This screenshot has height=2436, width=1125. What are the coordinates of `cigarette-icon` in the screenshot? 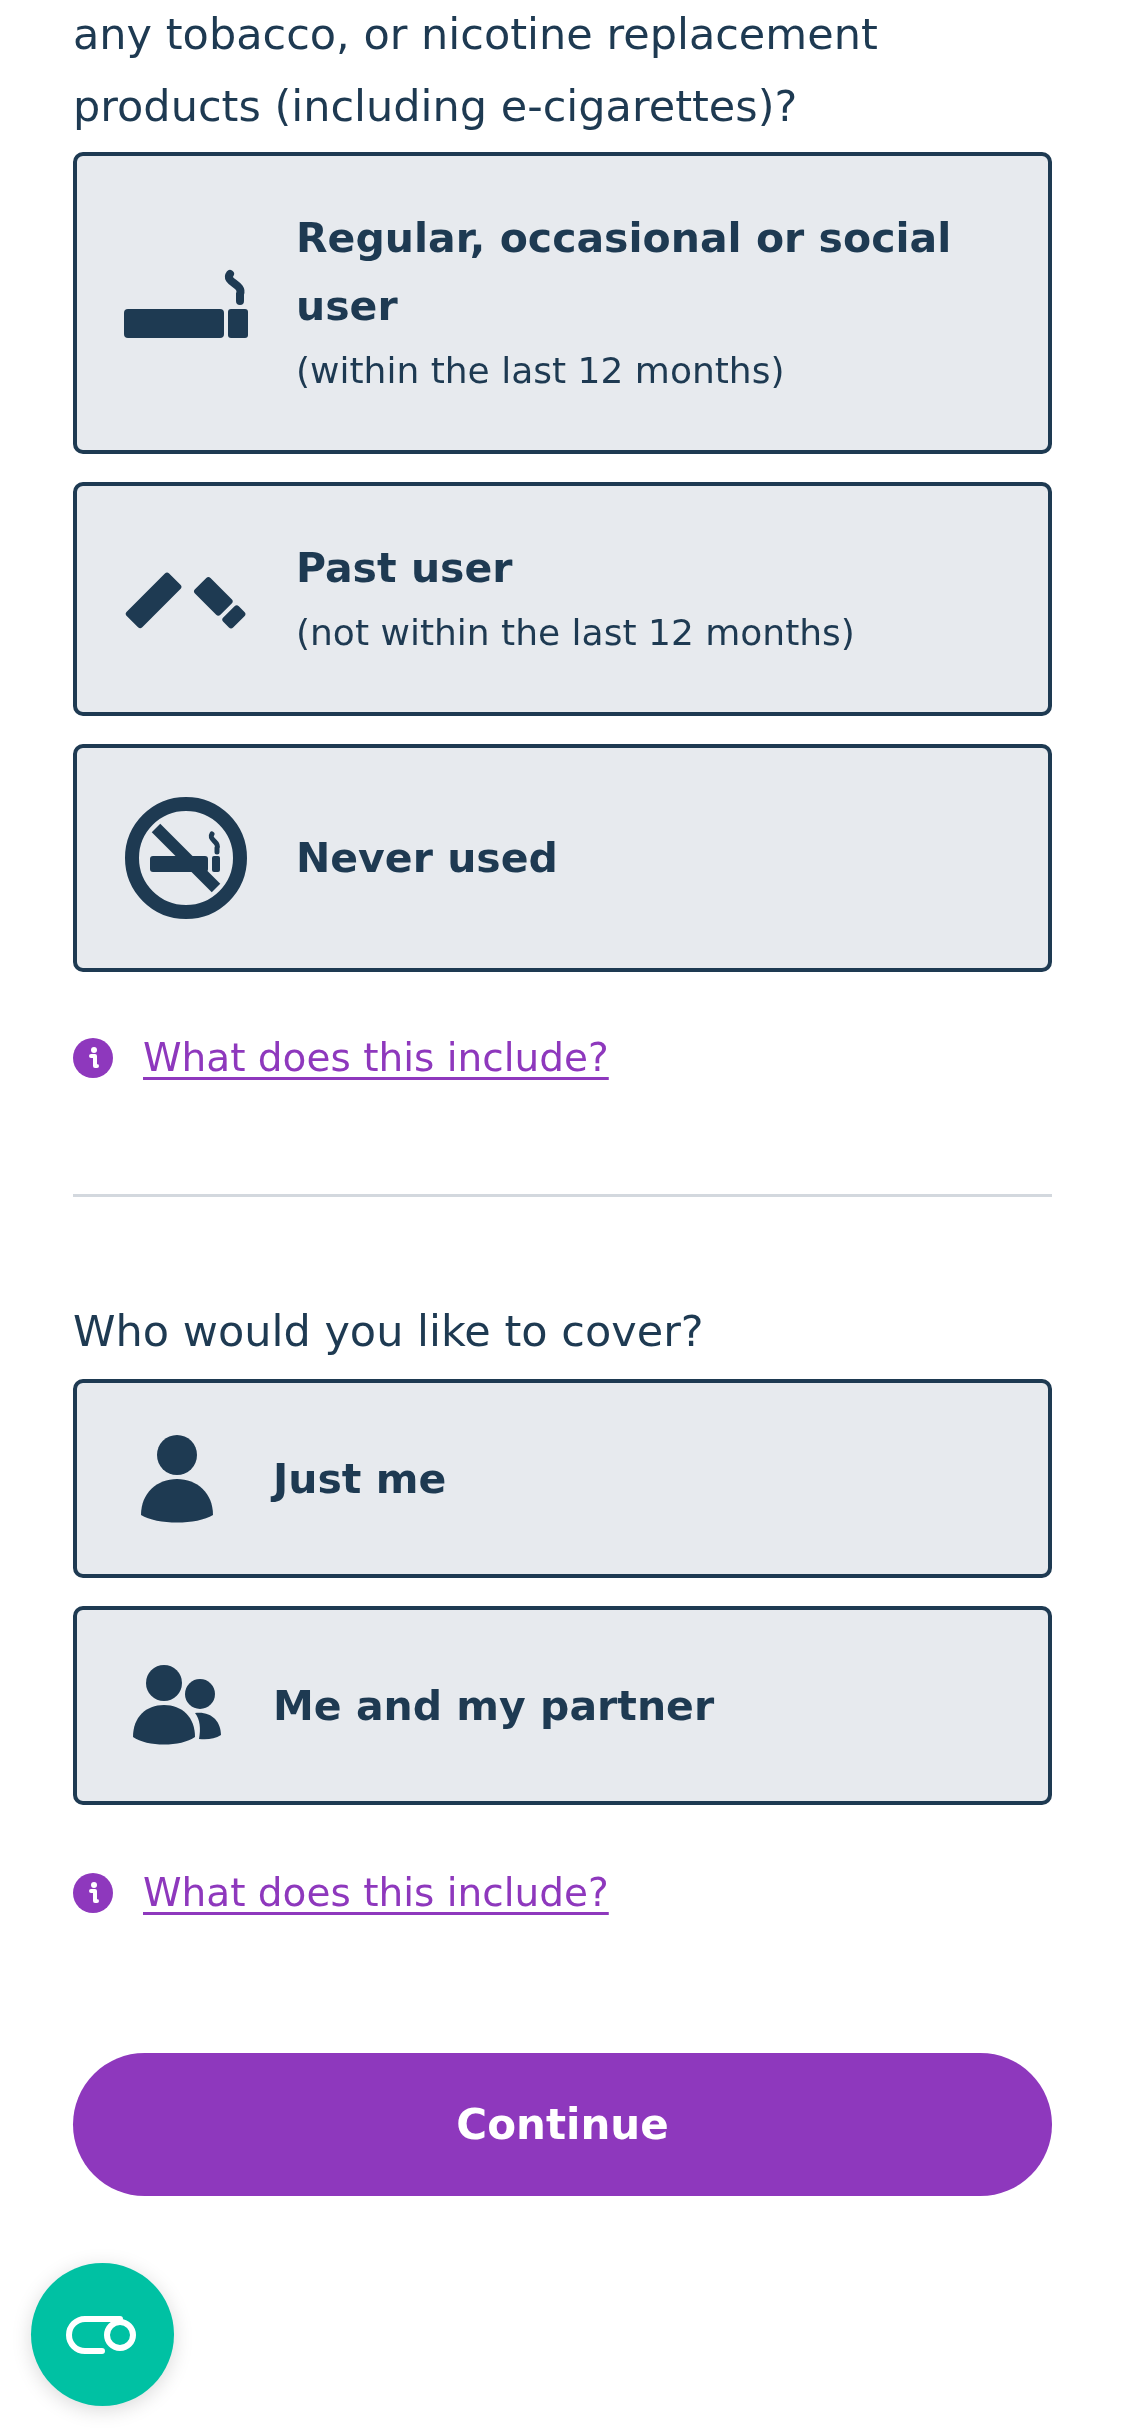 It's located at (186, 303).